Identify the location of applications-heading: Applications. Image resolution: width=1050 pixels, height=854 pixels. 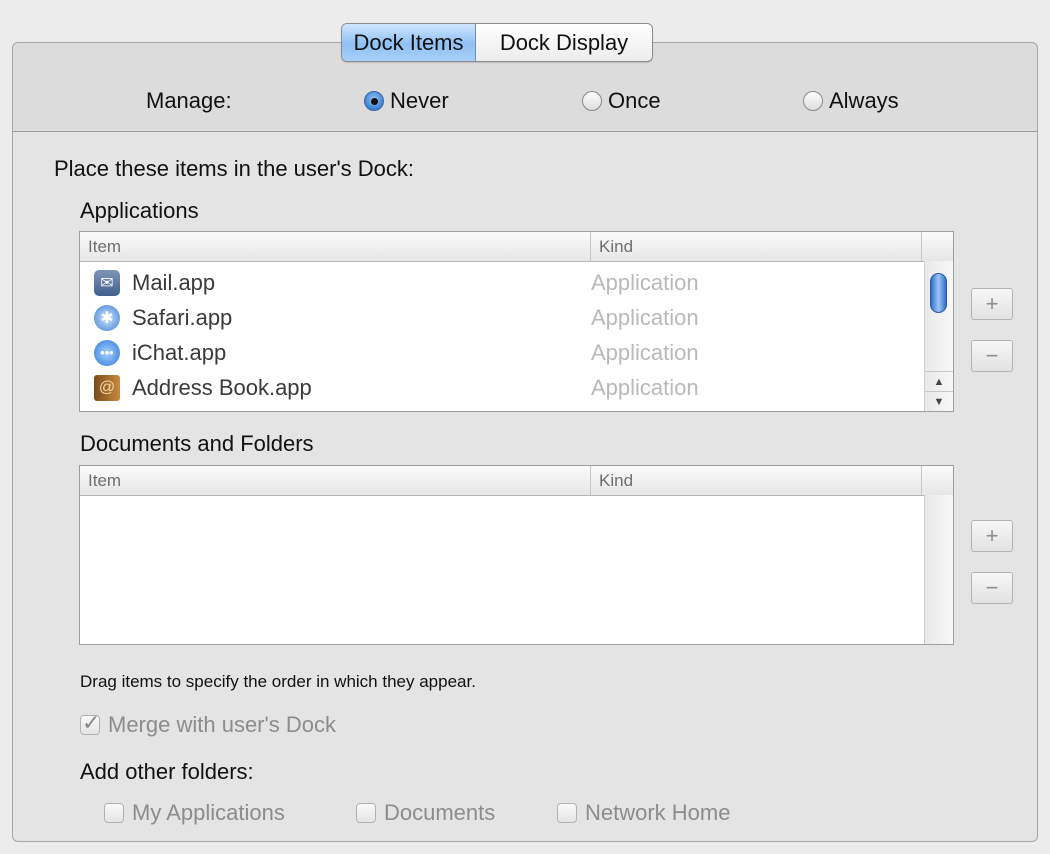
(139, 210).